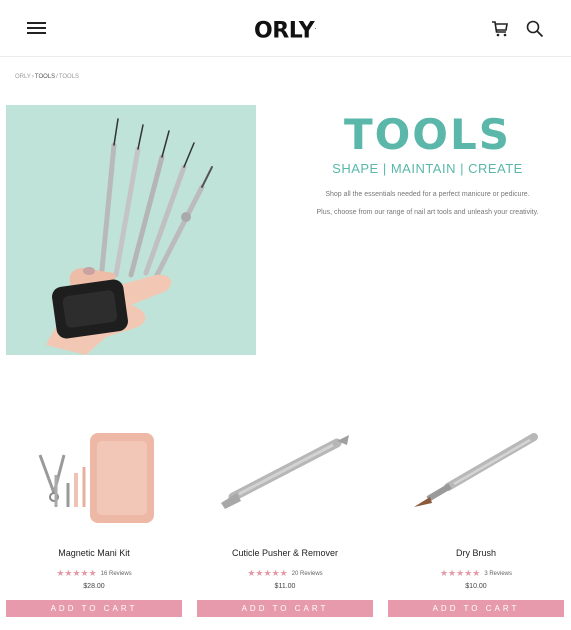 This screenshot has width=571, height=630. What do you see at coordinates (315, 27) in the screenshot?
I see `logo-mark: .` at bounding box center [315, 27].